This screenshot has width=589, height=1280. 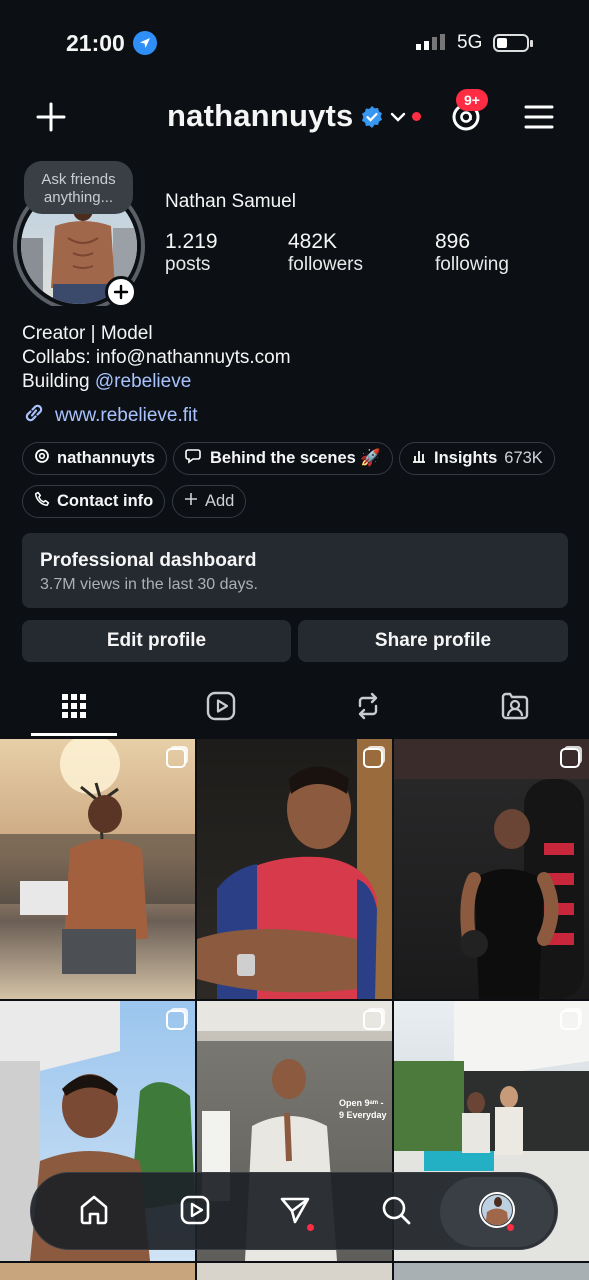 I want to click on grid-icon, so click(x=74, y=708).